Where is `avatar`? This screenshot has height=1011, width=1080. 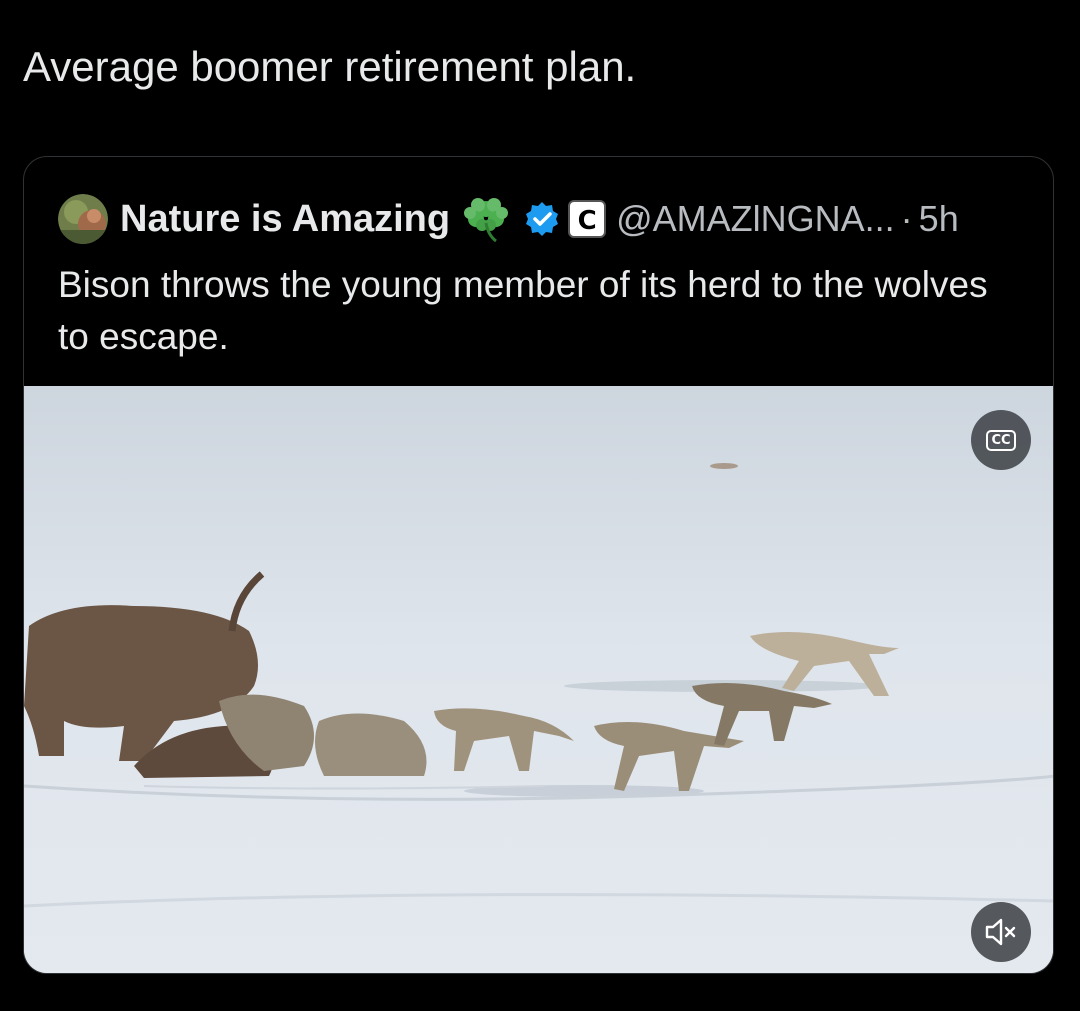 avatar is located at coordinates (83, 219).